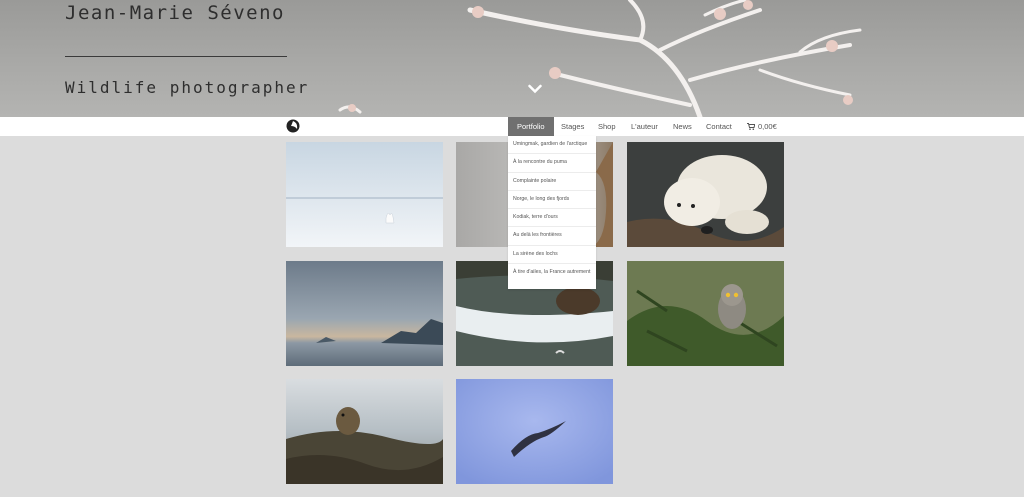 This screenshot has height=497, width=1024. What do you see at coordinates (767, 126) in the screenshot?
I see `cart-total: 0,00€` at bounding box center [767, 126].